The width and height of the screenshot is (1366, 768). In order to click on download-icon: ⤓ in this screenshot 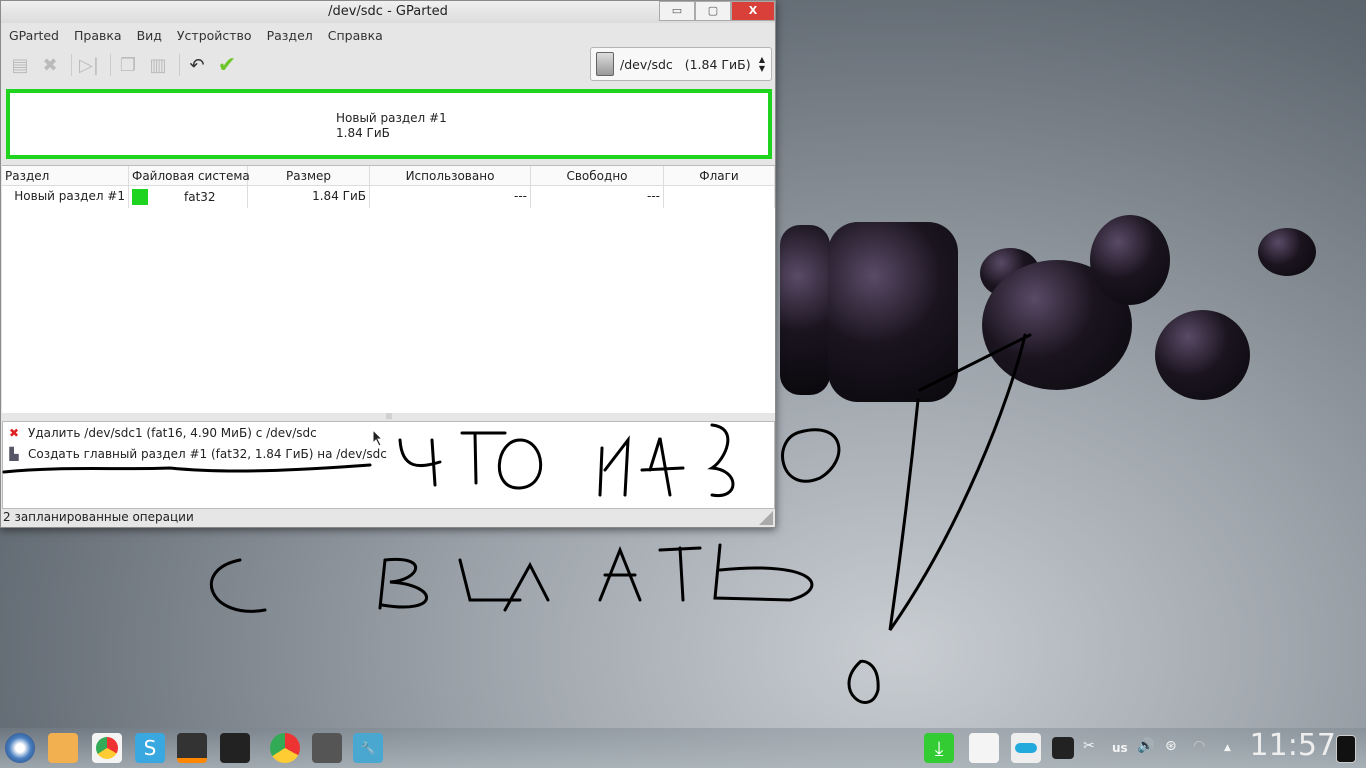, I will do `click(939, 748)`.